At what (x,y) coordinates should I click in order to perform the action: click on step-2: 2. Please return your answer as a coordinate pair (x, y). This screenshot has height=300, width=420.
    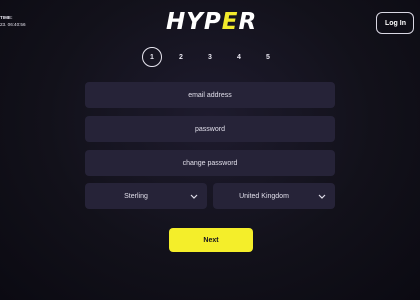
    Looking at the image, I should click on (181, 57).